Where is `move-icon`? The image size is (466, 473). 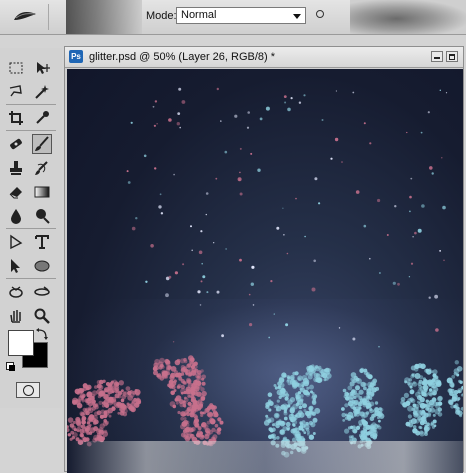 move-icon is located at coordinates (43, 68).